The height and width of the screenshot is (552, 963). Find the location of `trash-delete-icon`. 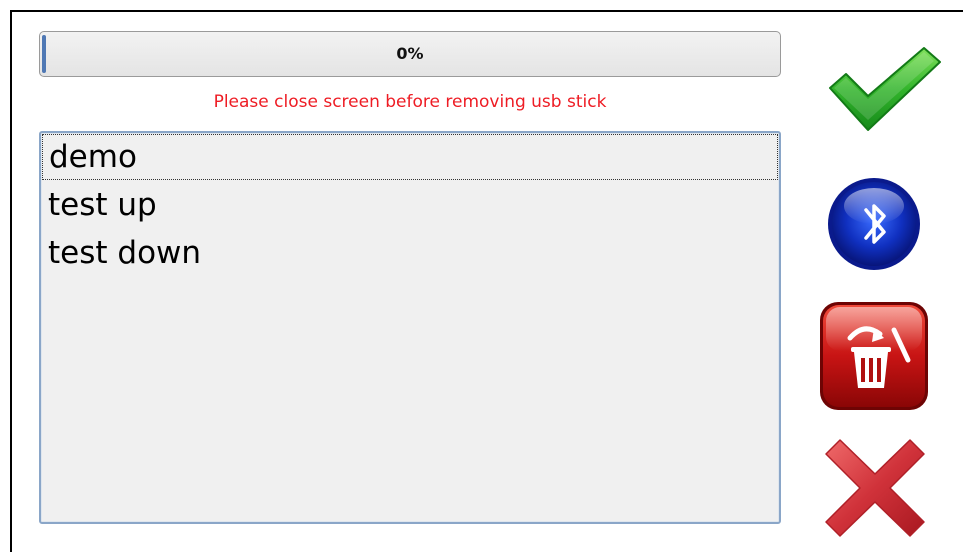

trash-delete-icon is located at coordinates (874, 356).